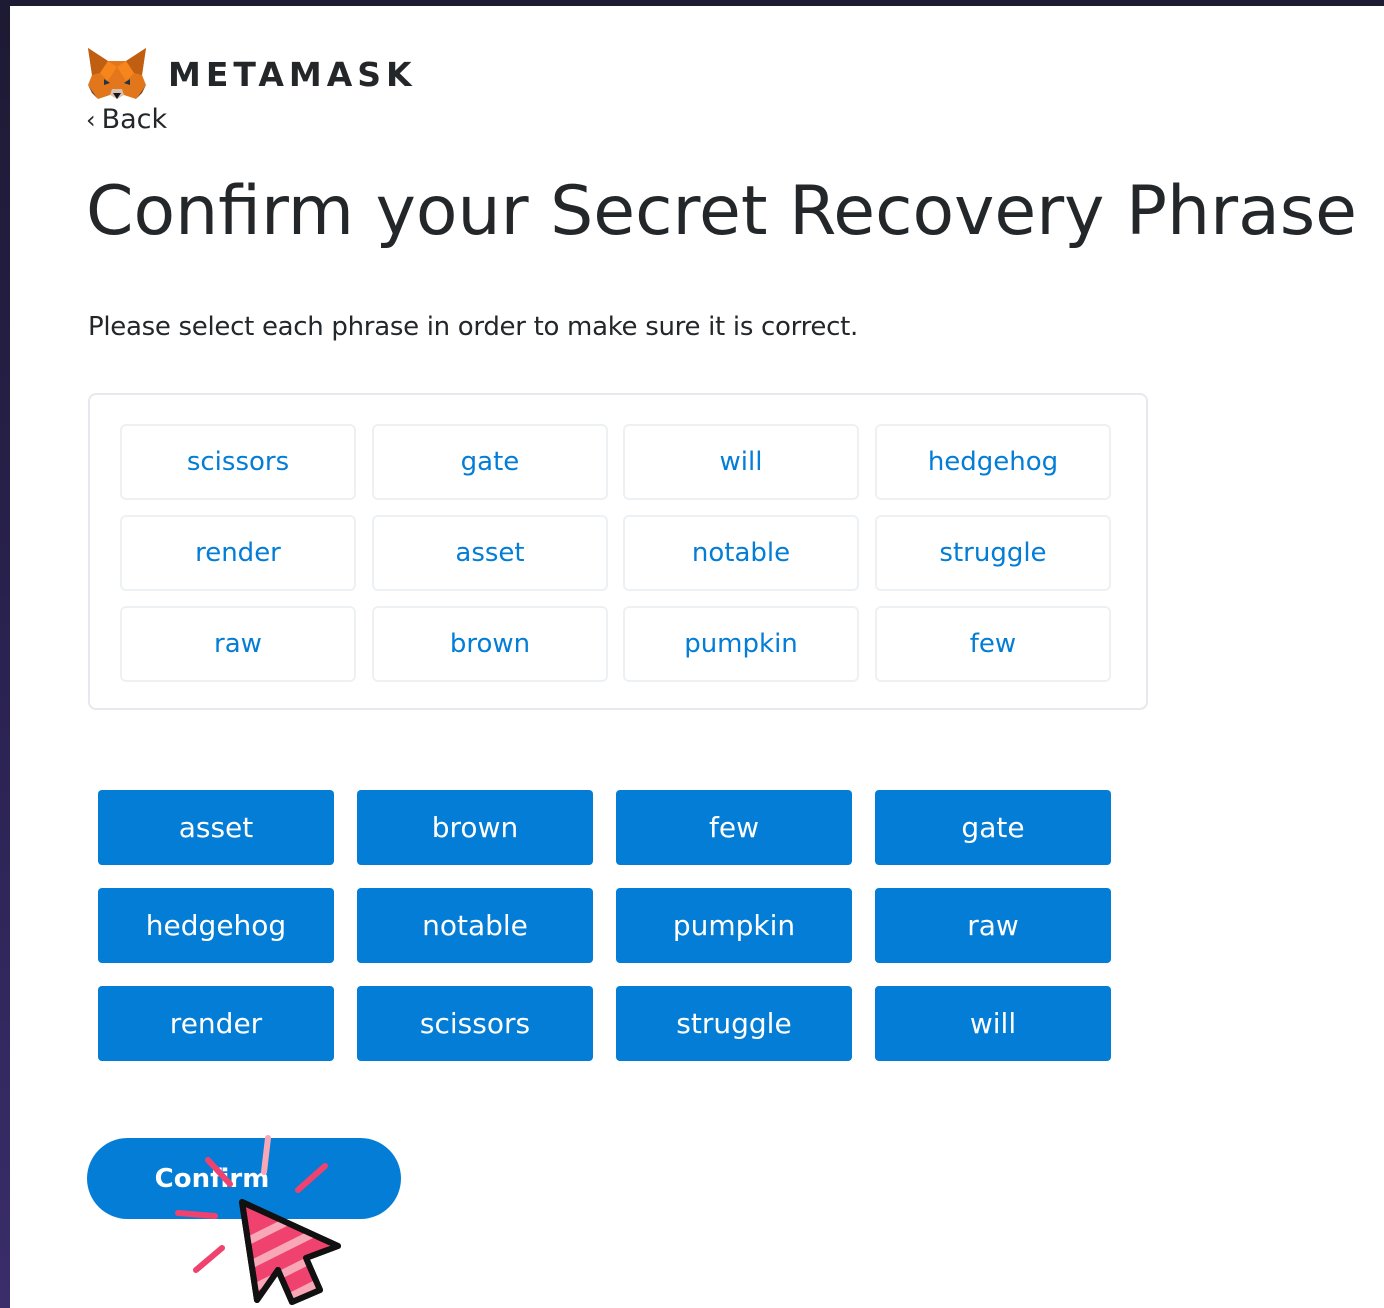  What do you see at coordinates (475, 925) in the screenshot?
I see `word-option-button-6: notable` at bounding box center [475, 925].